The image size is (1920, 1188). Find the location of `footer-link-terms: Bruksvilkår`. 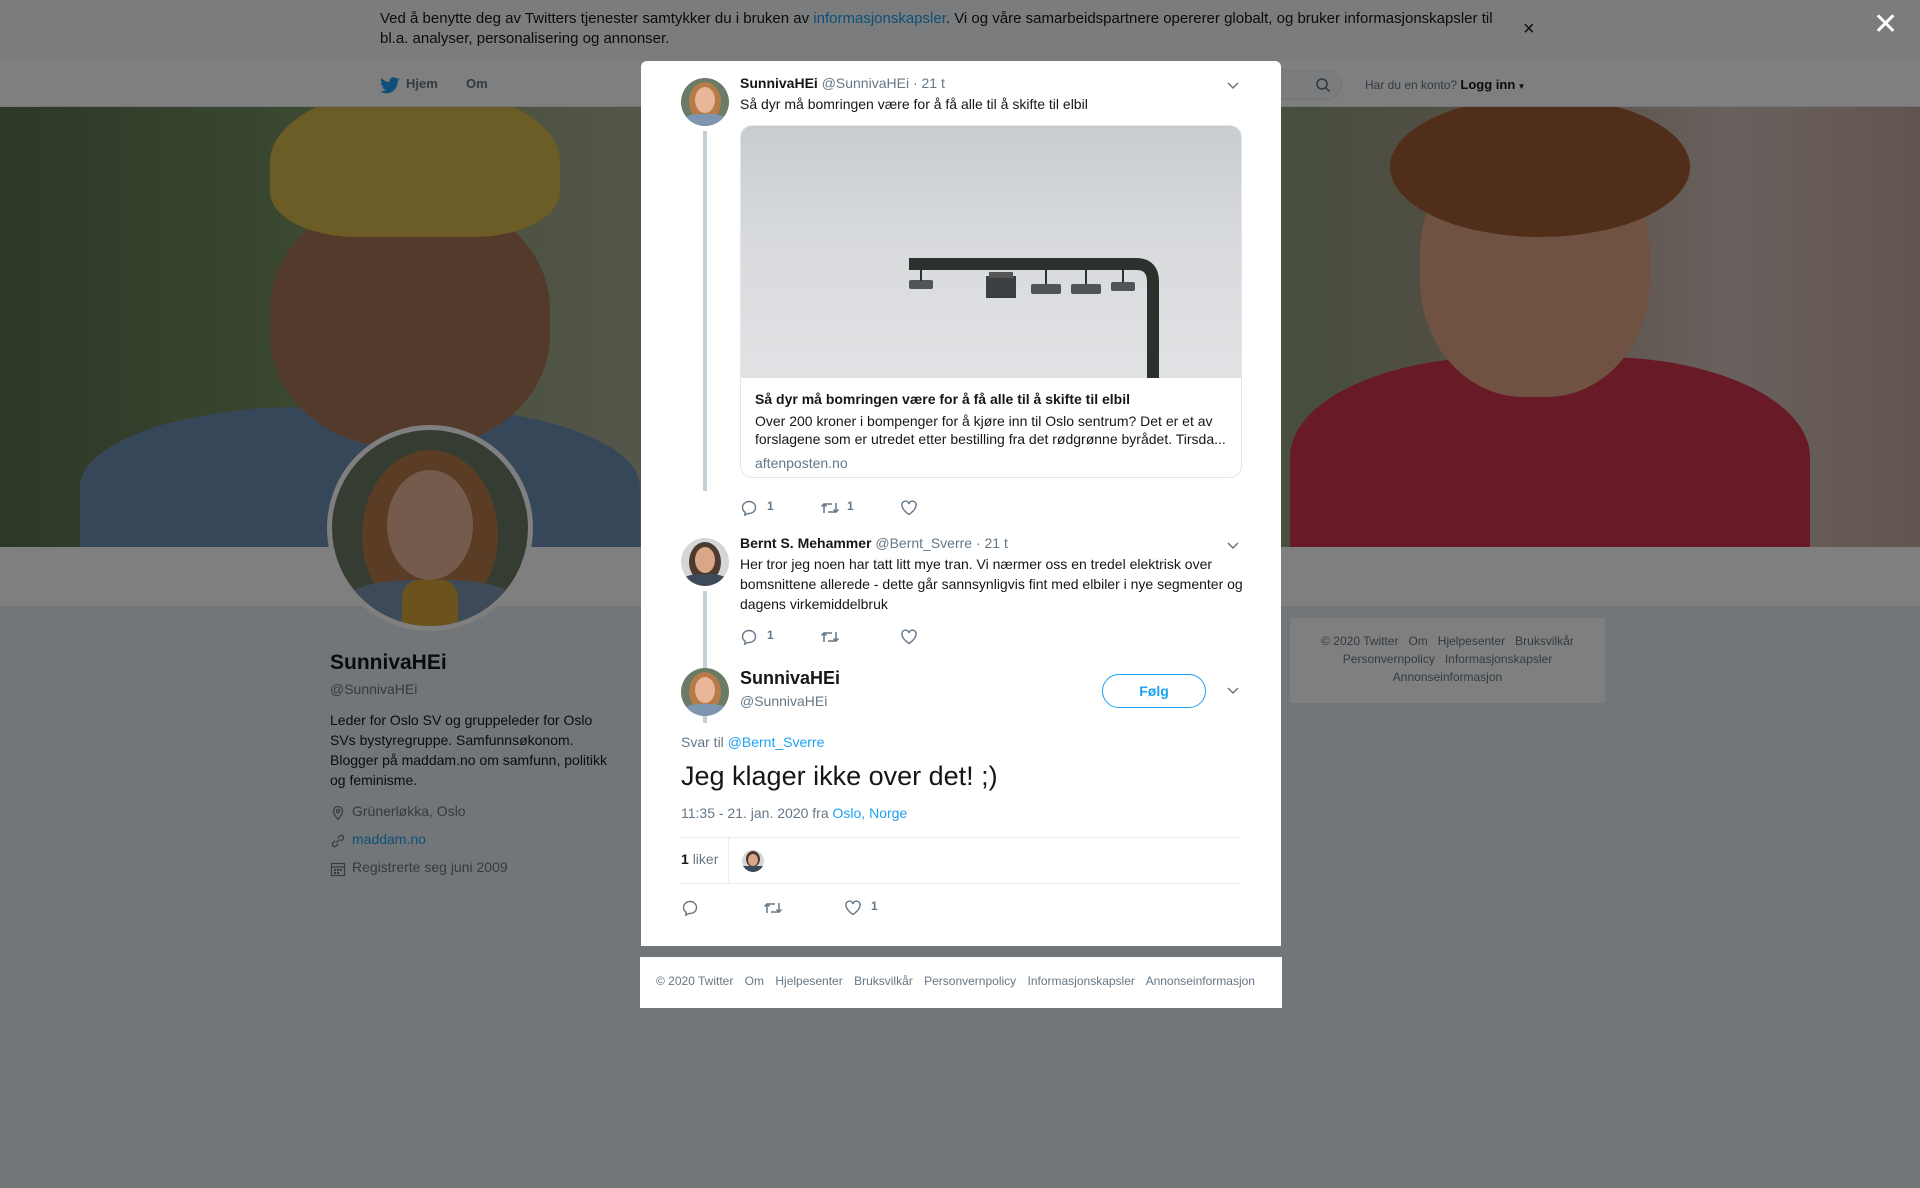

footer-link-terms: Bruksvilkår is located at coordinates (883, 981).